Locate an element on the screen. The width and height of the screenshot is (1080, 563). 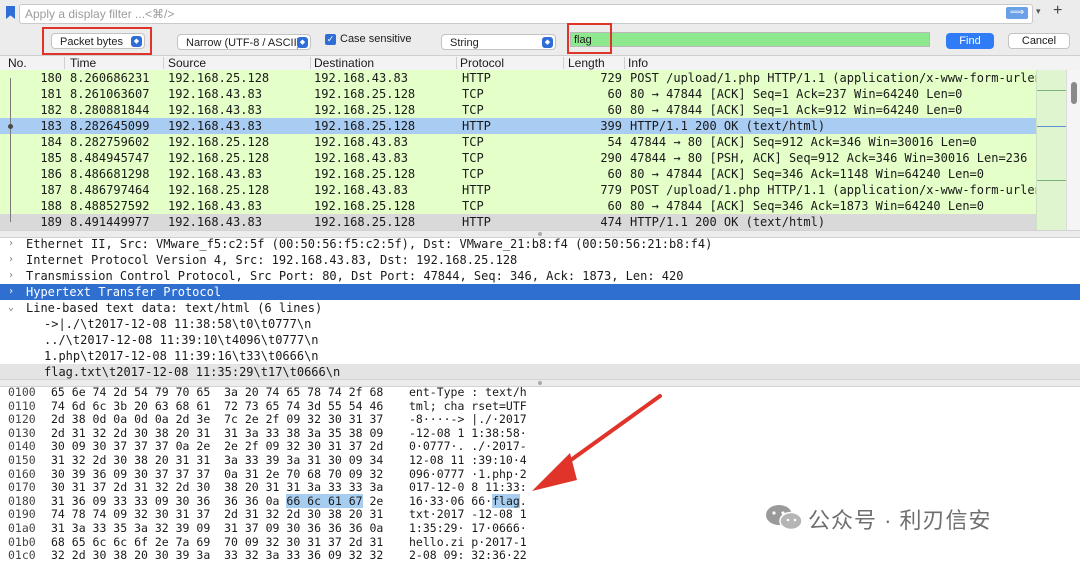
detail-row: ../\t2017-12-08 11:39:10\t4096\t0777\n is located at coordinates (540, 340).